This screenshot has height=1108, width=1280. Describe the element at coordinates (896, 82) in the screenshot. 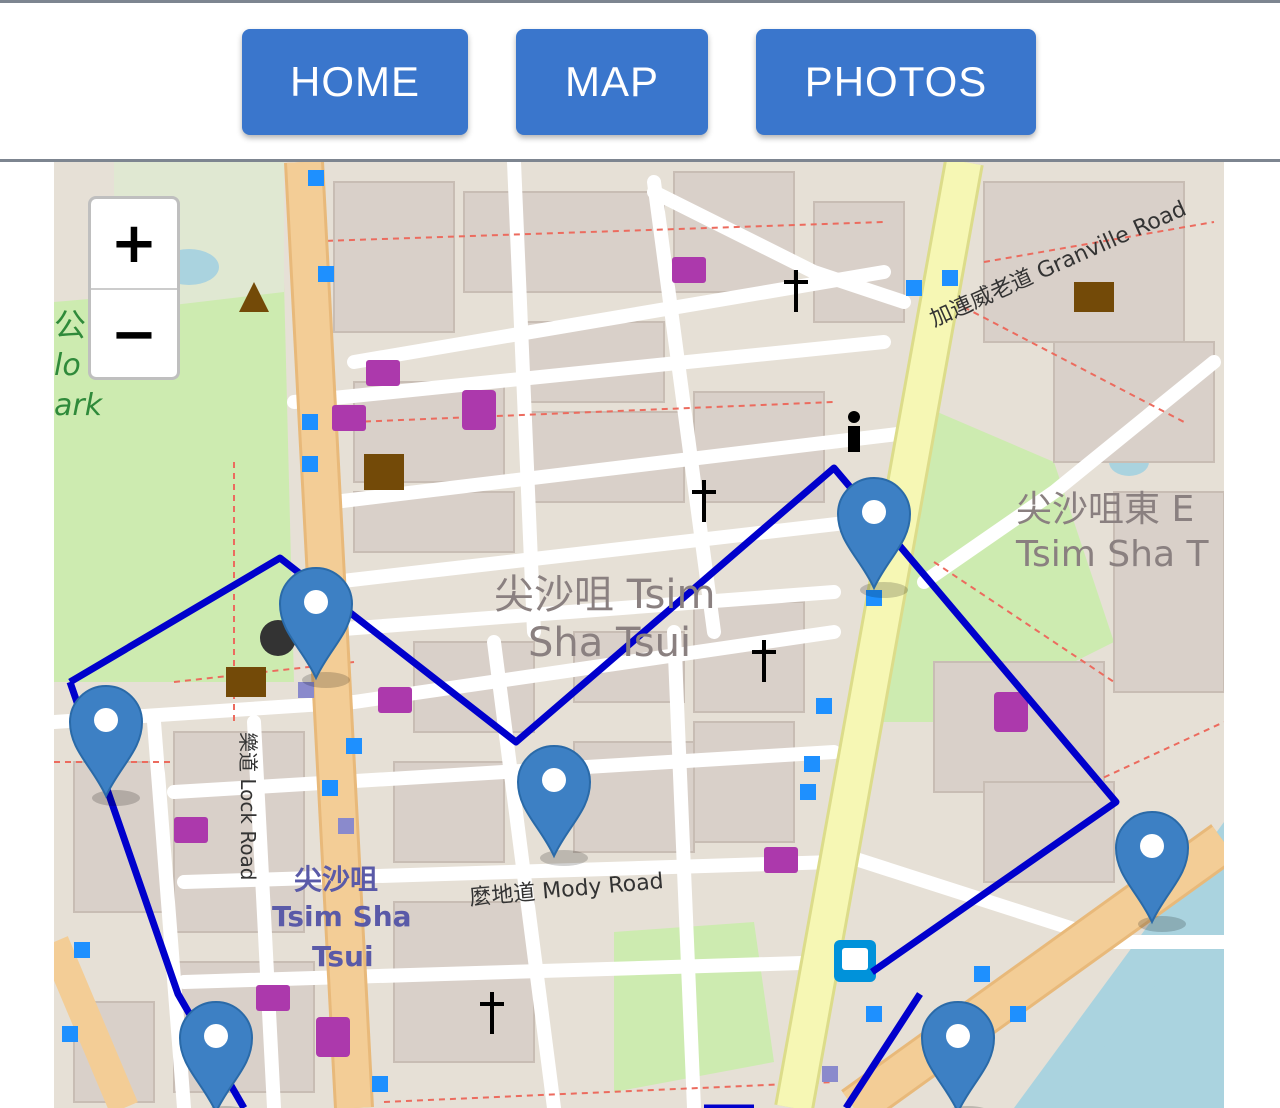

I see `photos-button: PHOTOS` at that location.